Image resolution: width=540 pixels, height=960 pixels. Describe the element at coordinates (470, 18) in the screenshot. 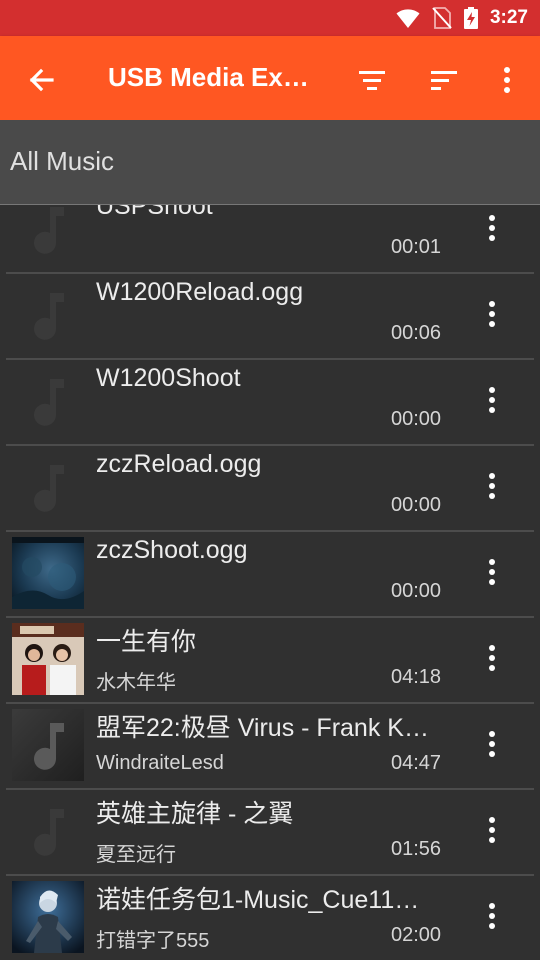

I see `battery-charging-icon` at that location.